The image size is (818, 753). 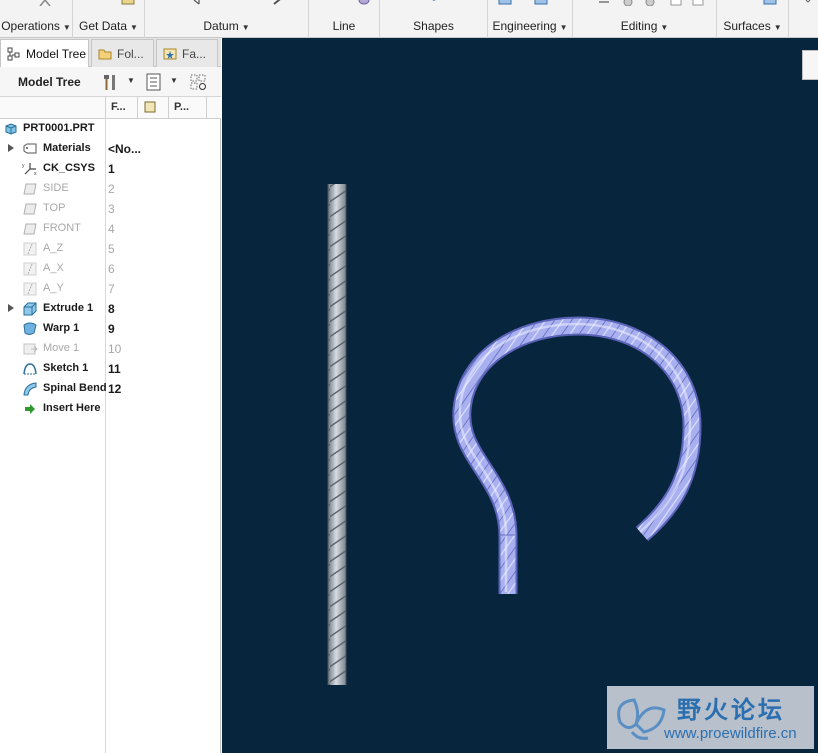 I want to click on tree-row-number: 7, so click(x=111, y=289).